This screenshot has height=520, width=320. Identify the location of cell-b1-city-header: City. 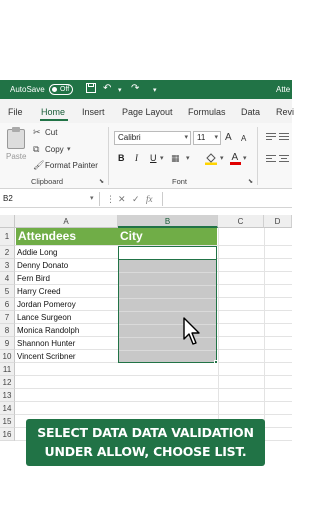
(167, 236).